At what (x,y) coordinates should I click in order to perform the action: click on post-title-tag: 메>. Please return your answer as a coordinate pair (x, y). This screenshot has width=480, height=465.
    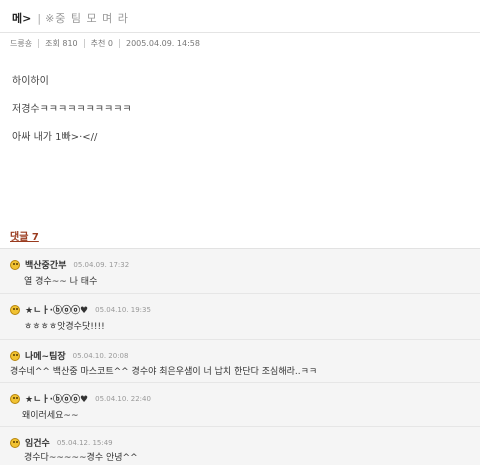
    Looking at the image, I should click on (22, 18).